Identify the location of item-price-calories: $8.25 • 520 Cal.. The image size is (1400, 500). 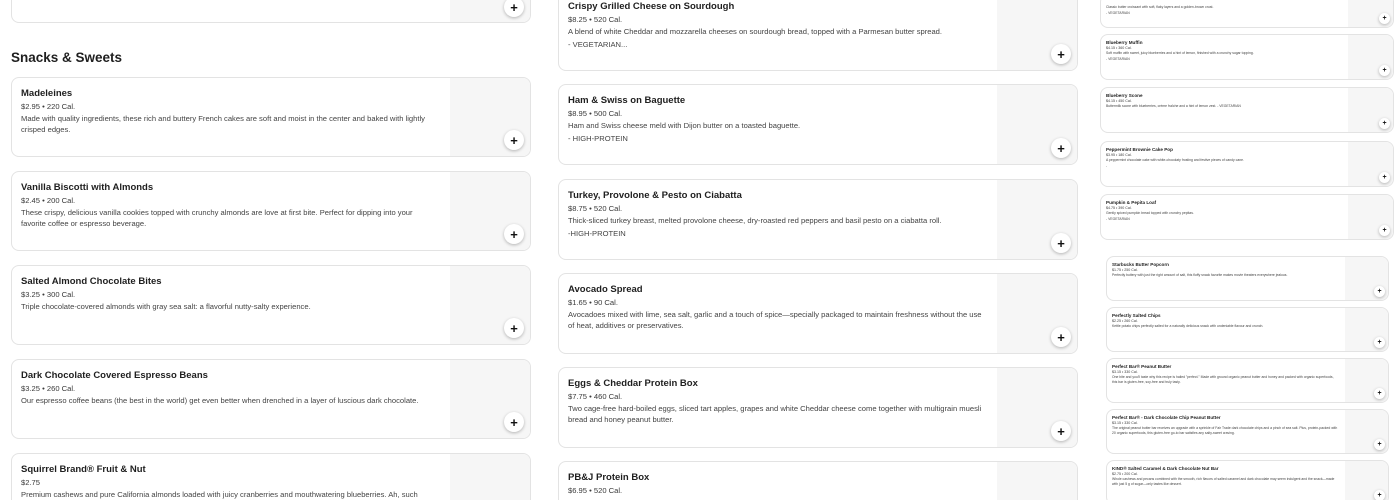
(595, 19).